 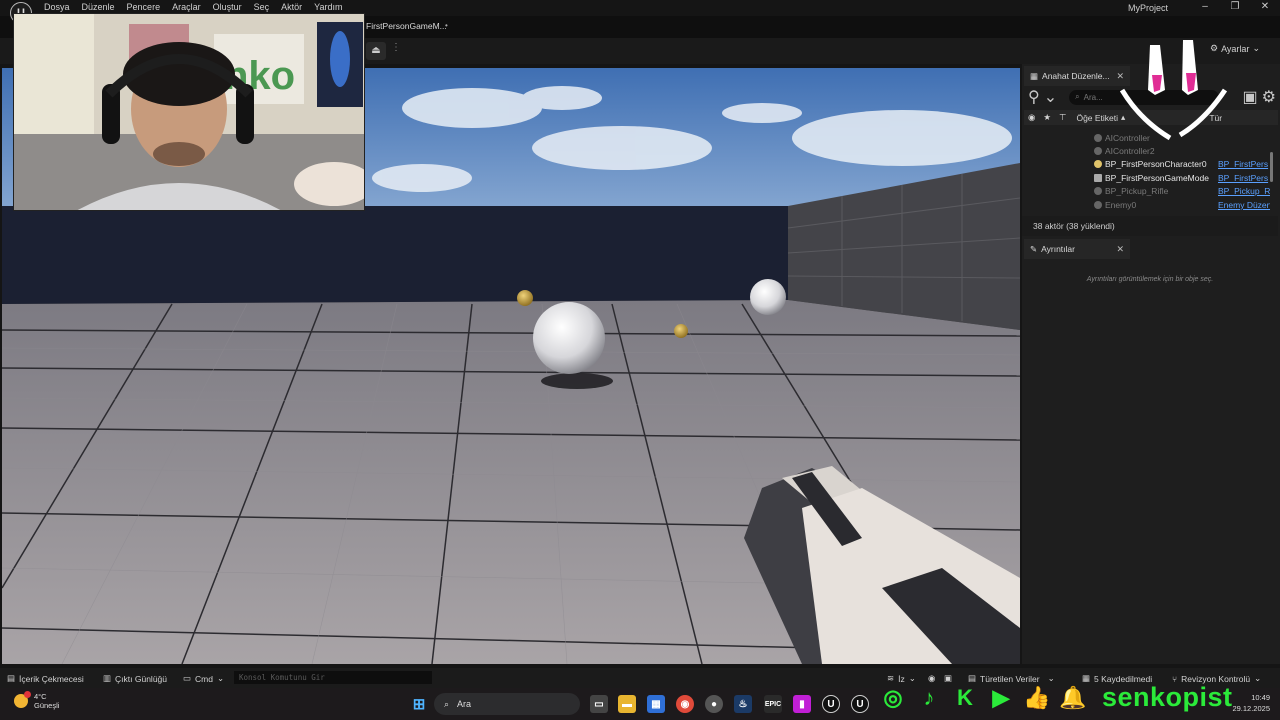 What do you see at coordinates (464, 704) in the screenshot?
I see `taskbar-search-label: Ara` at bounding box center [464, 704].